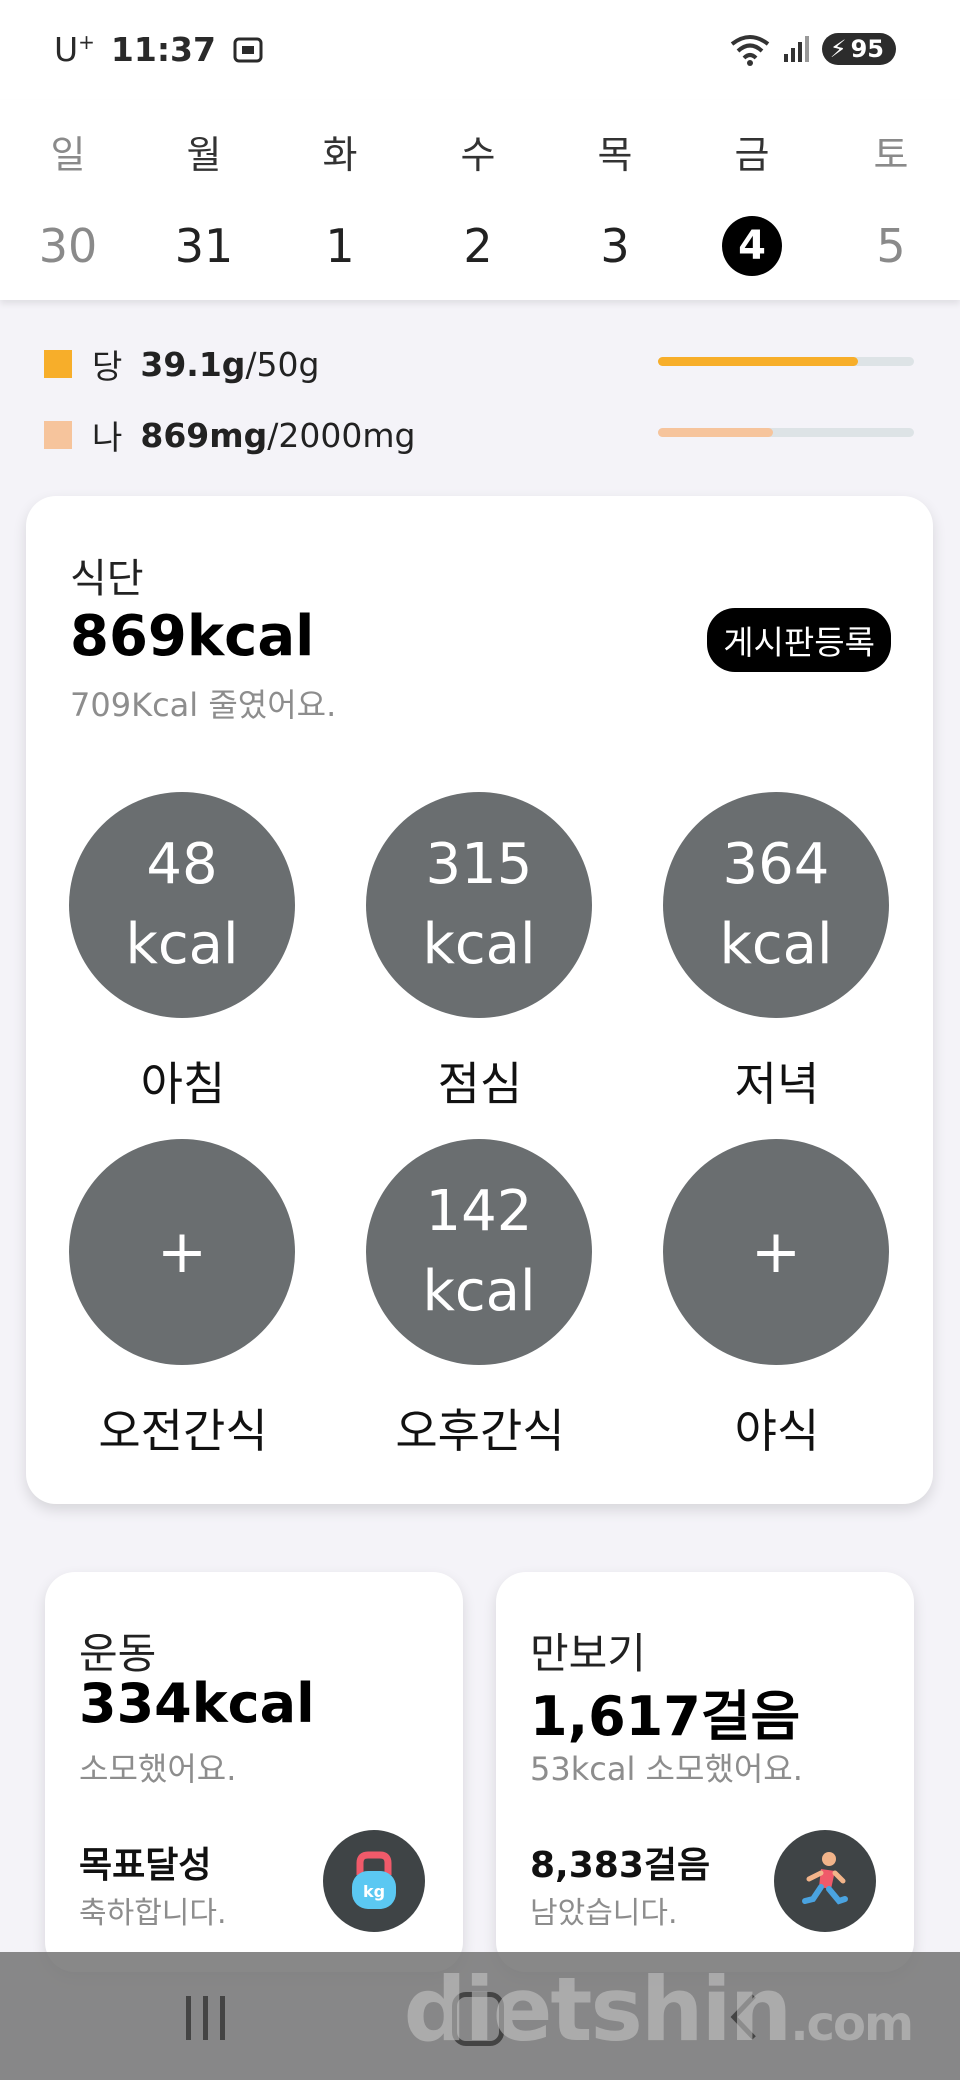 The width and height of the screenshot is (960, 2080). I want to click on meal-circle: 142 kcal, so click(479, 1252).